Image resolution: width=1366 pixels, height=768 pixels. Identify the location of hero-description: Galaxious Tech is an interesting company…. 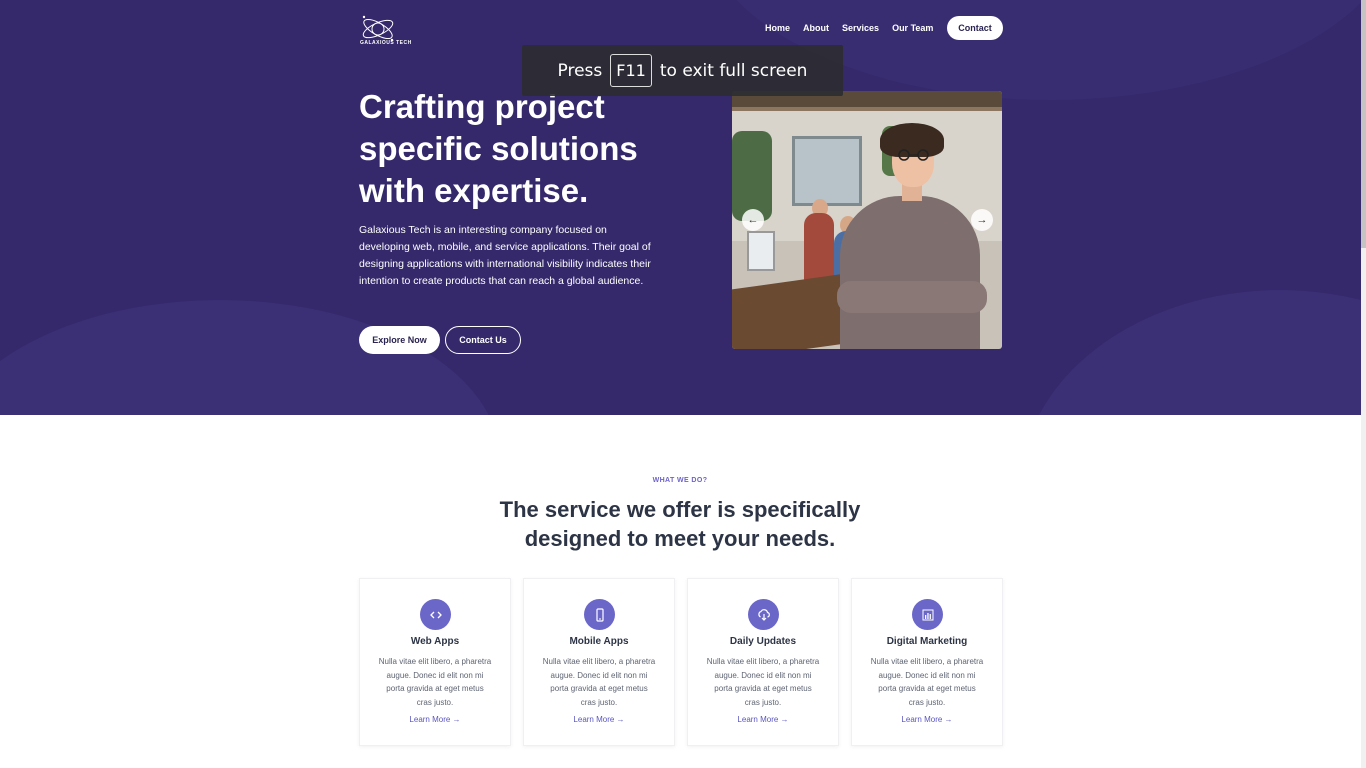
(505, 255).